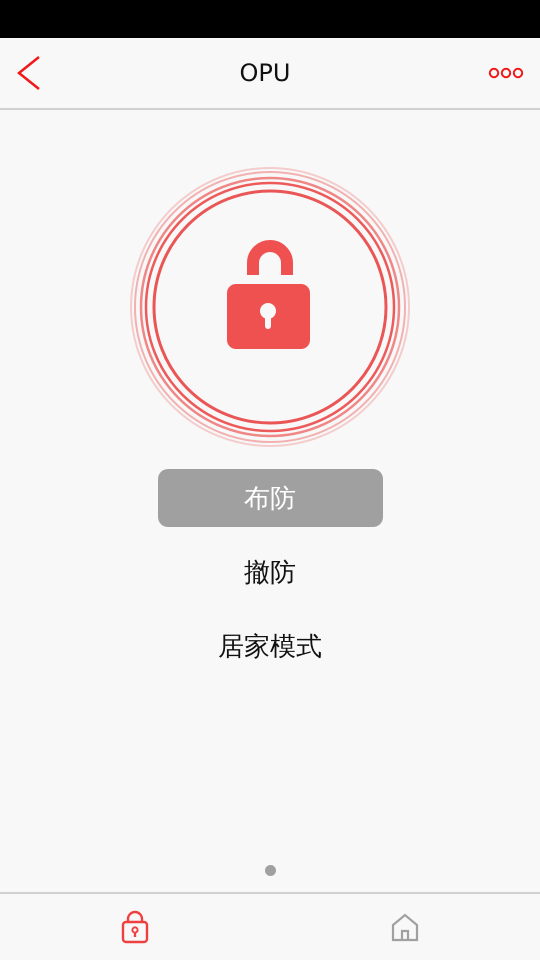  Describe the element at coordinates (265, 73) in the screenshot. I see `page-title: OPU` at that location.